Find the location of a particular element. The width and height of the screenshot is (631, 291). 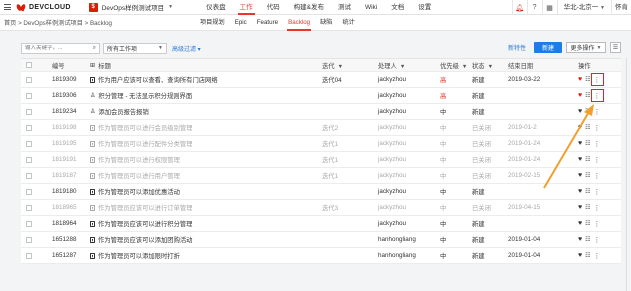

advanced-filter-link: 高级过滤 ▾ is located at coordinates (186, 48).